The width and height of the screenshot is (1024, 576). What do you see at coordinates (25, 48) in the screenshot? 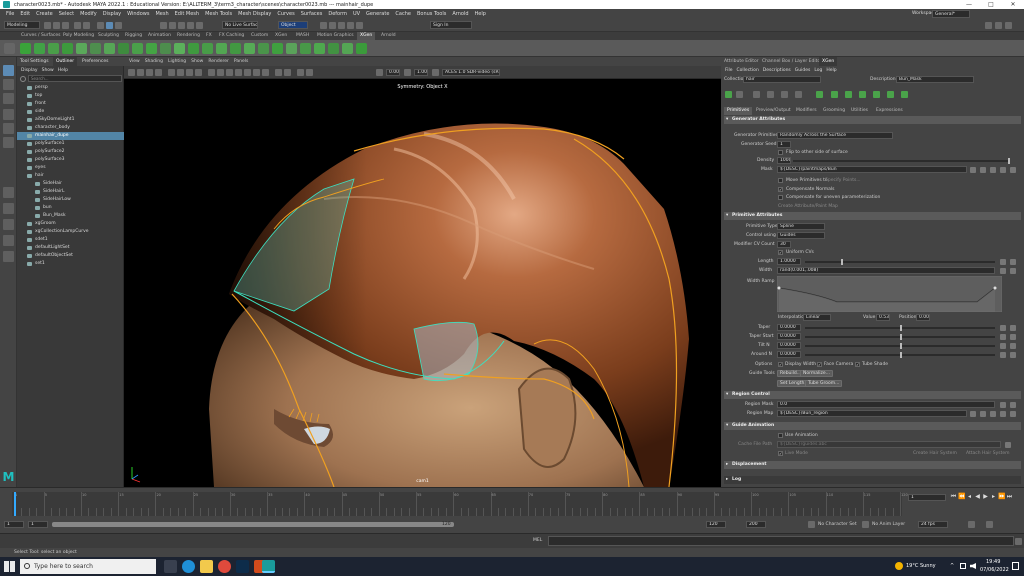
I see `xgen-editor-icon` at bounding box center [25, 48].